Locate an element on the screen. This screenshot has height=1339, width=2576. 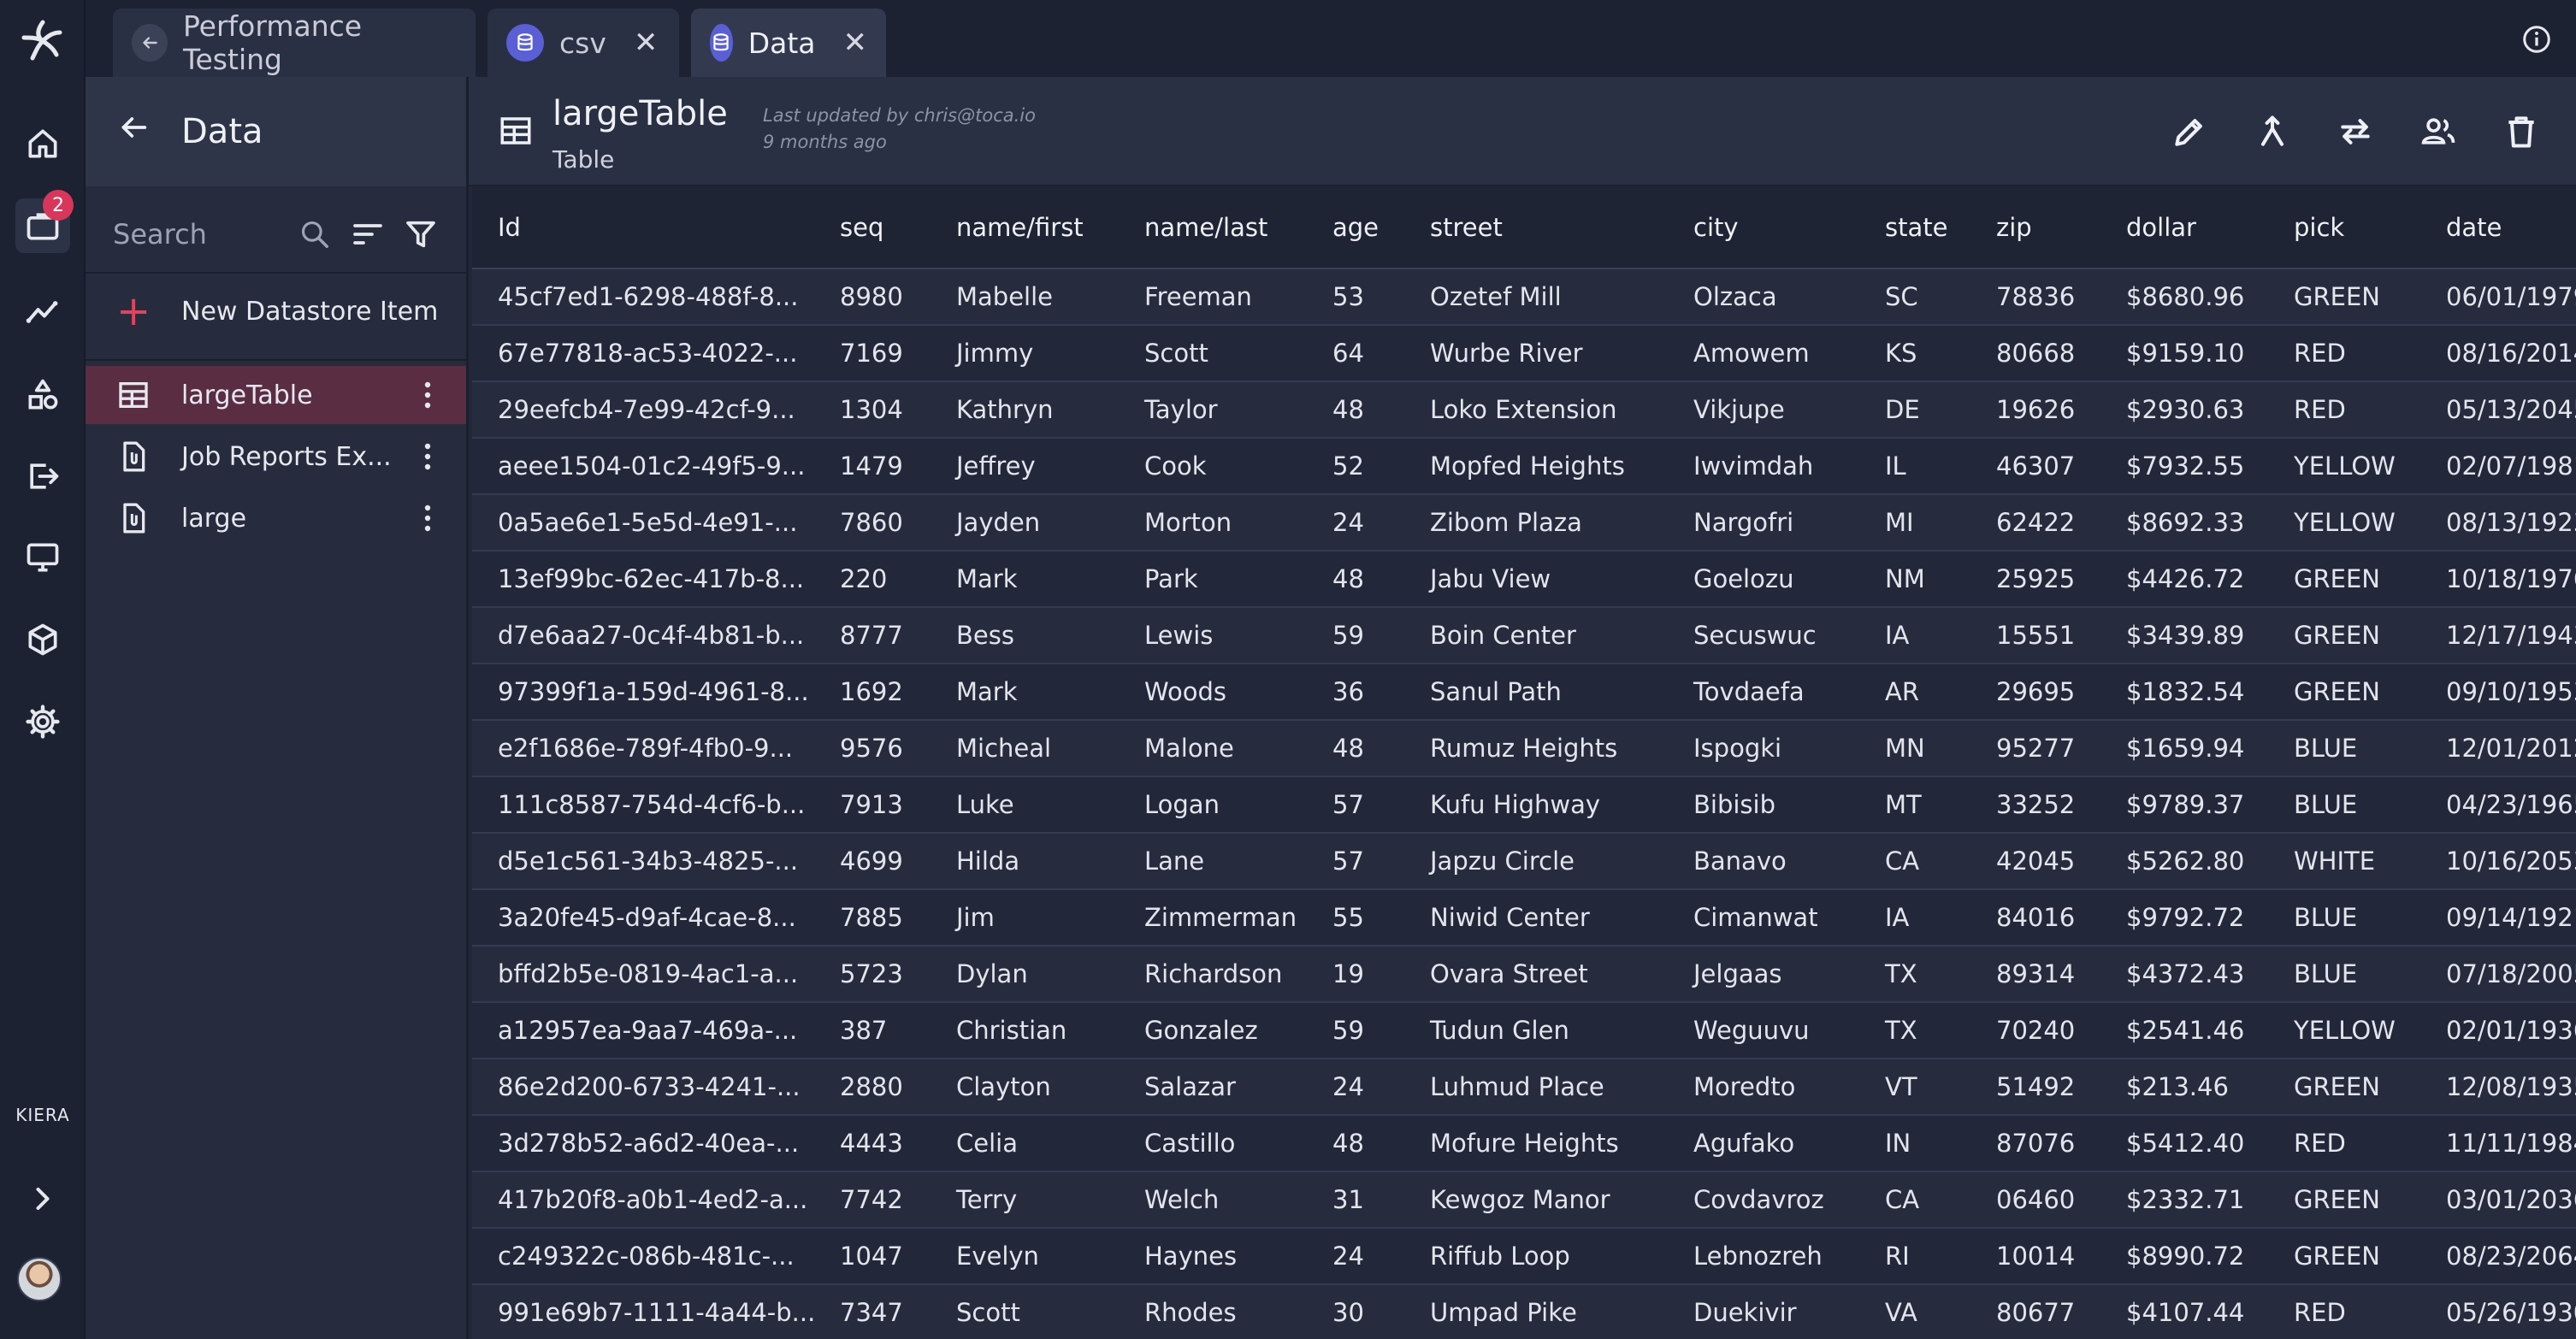
table-icon is located at coordinates (133, 395).